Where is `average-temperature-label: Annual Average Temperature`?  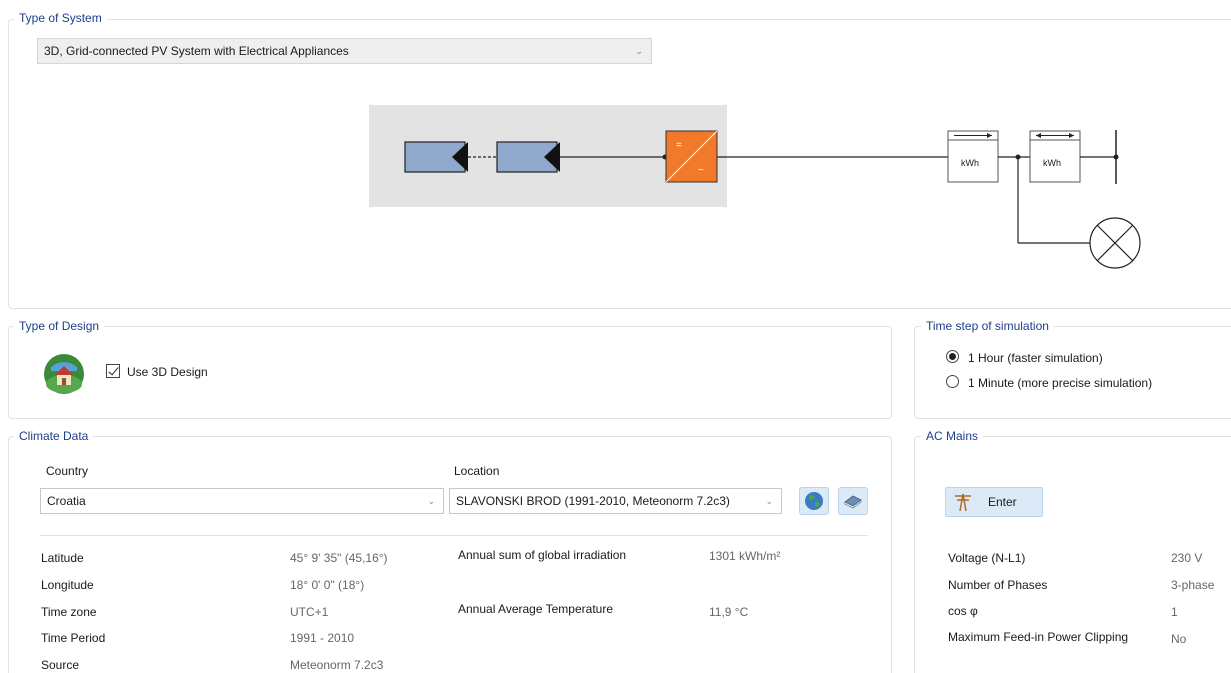
average-temperature-label: Annual Average Temperature is located at coordinates (535, 609).